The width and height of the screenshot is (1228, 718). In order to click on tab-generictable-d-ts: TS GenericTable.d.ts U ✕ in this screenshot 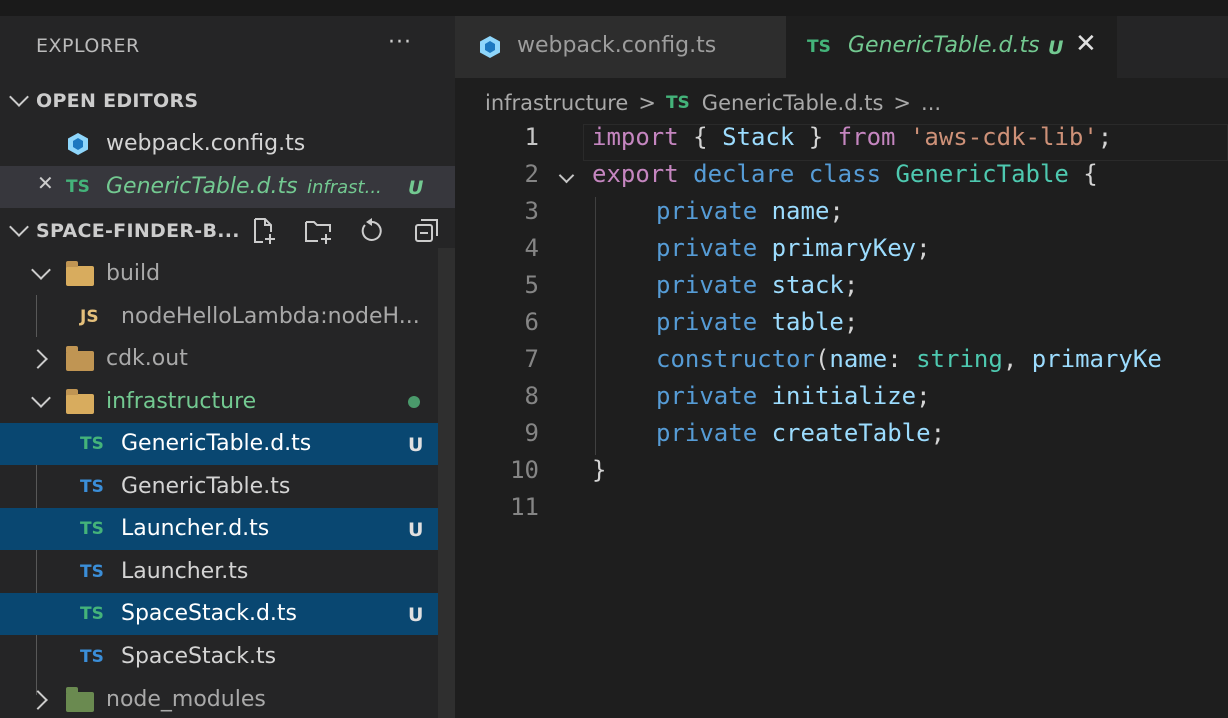, I will do `click(951, 47)`.